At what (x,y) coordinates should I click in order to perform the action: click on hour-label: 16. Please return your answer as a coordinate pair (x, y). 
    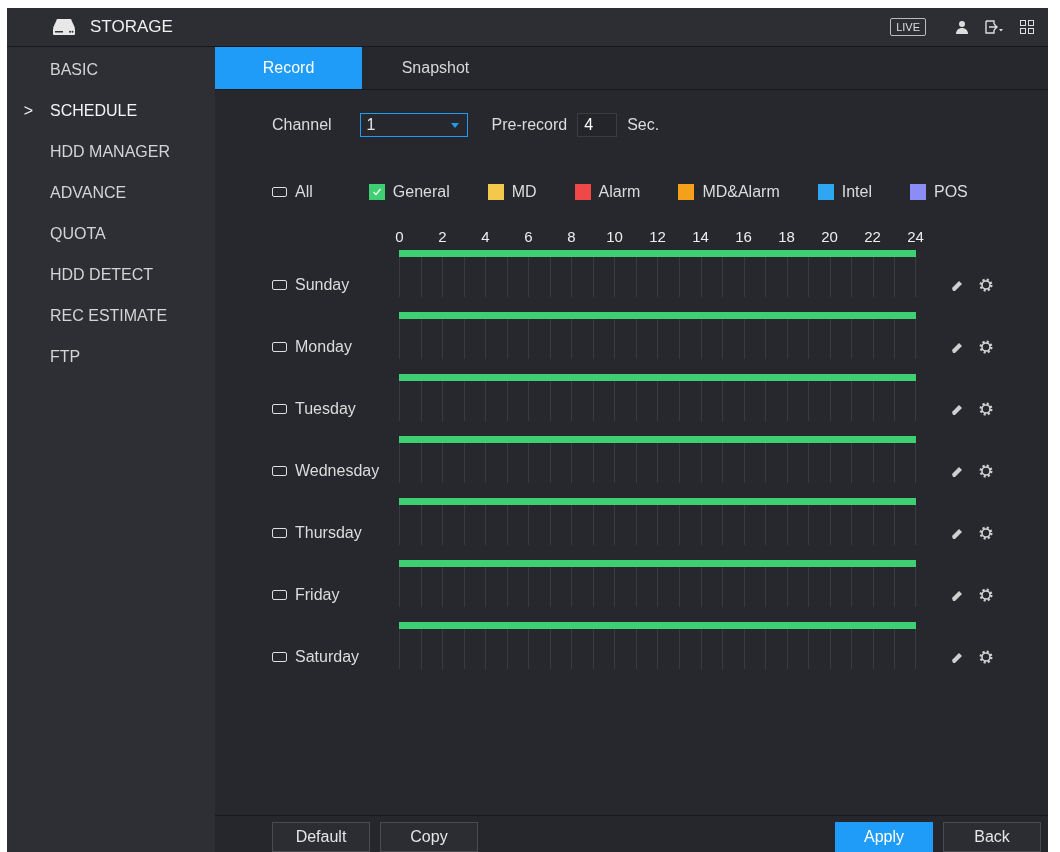
    Looking at the image, I should click on (743, 236).